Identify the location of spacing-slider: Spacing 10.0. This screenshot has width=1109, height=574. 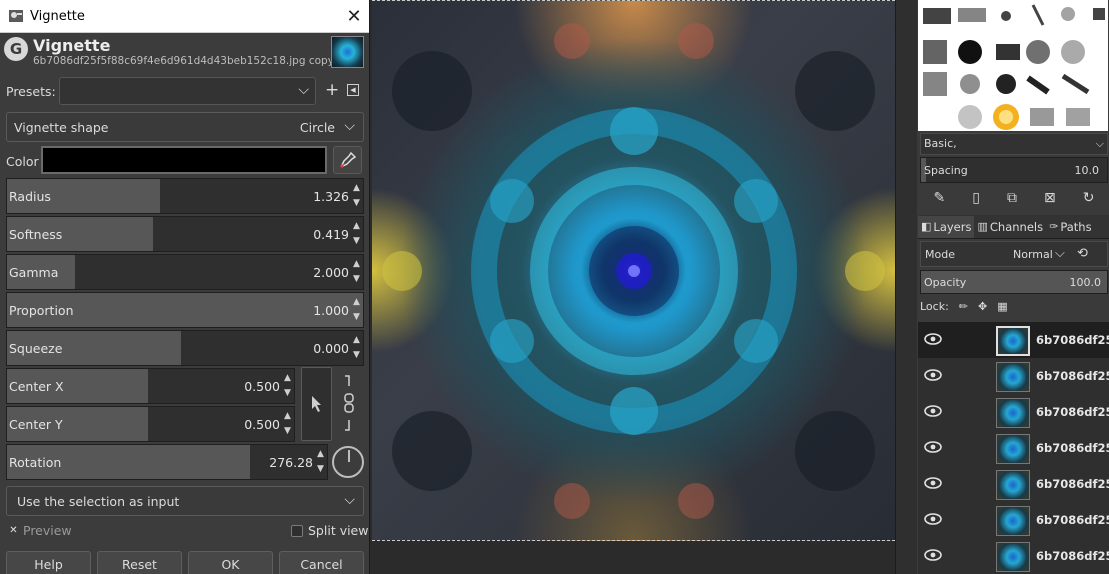
(1014, 170).